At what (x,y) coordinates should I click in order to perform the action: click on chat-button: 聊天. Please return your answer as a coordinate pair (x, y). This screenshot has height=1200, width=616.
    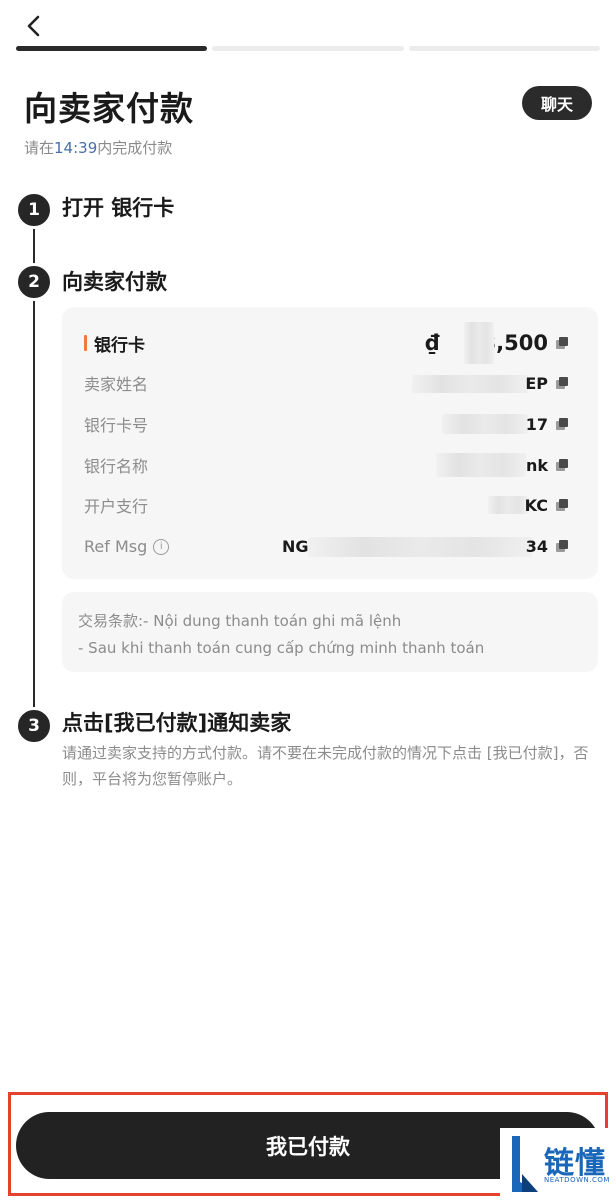
    Looking at the image, I should click on (557, 103).